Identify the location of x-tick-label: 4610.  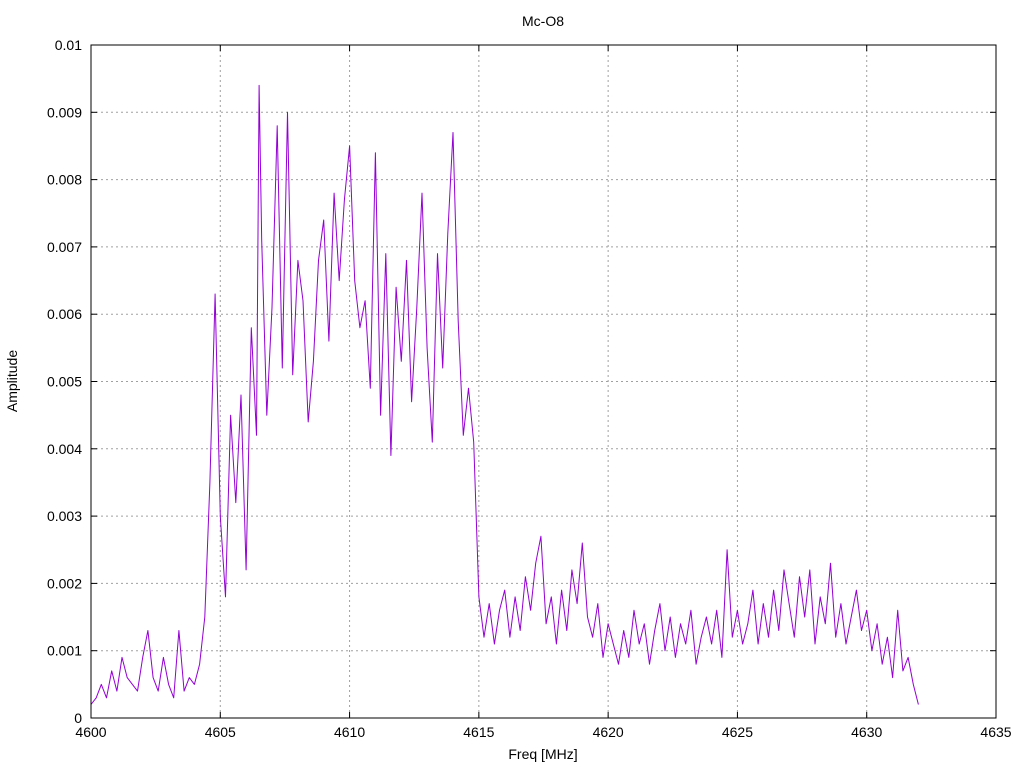
(349, 732).